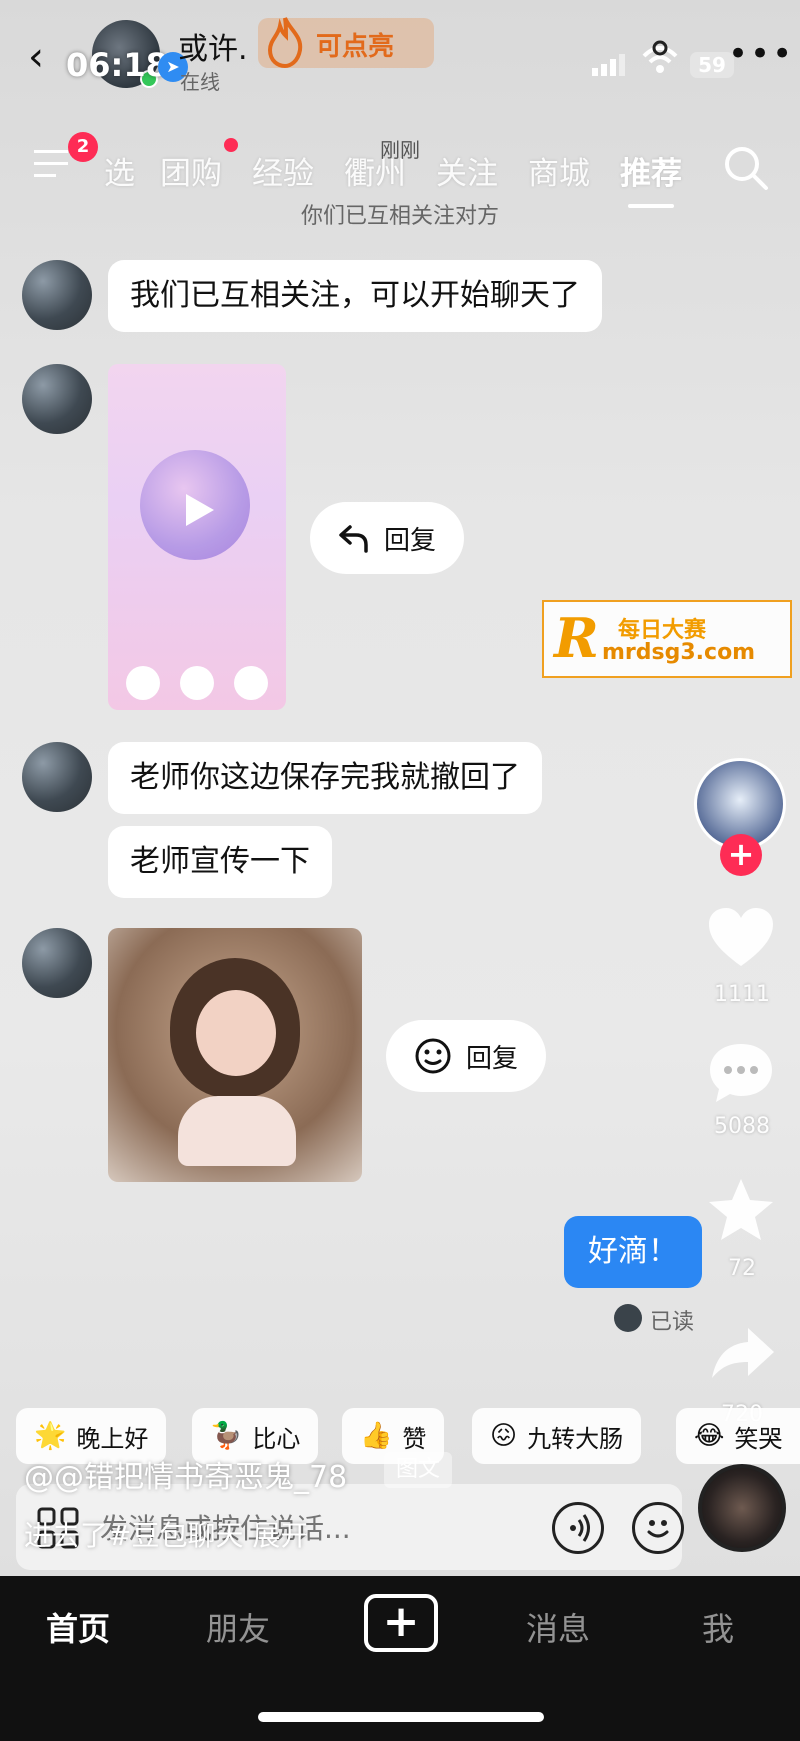 The image size is (800, 1741). I want to click on emoji-button, so click(658, 1528).